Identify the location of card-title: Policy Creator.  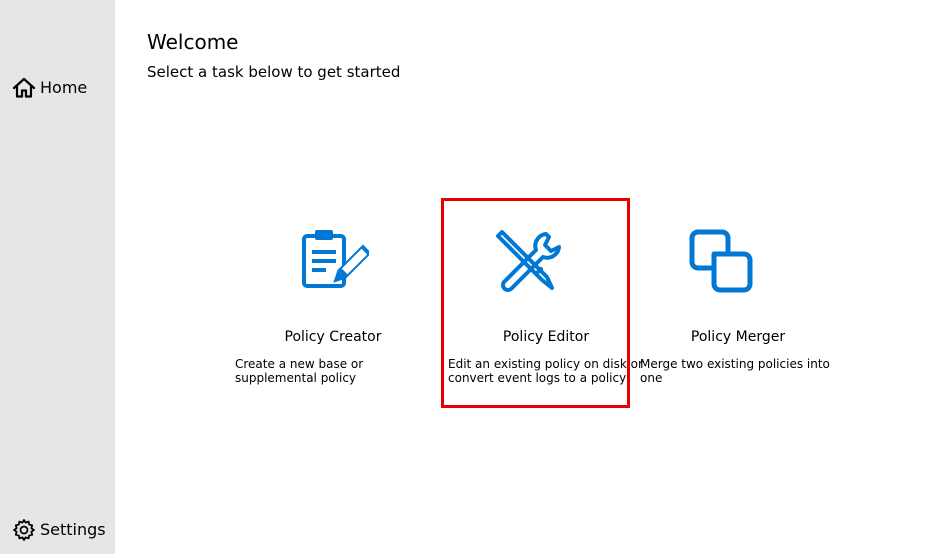
(333, 337).